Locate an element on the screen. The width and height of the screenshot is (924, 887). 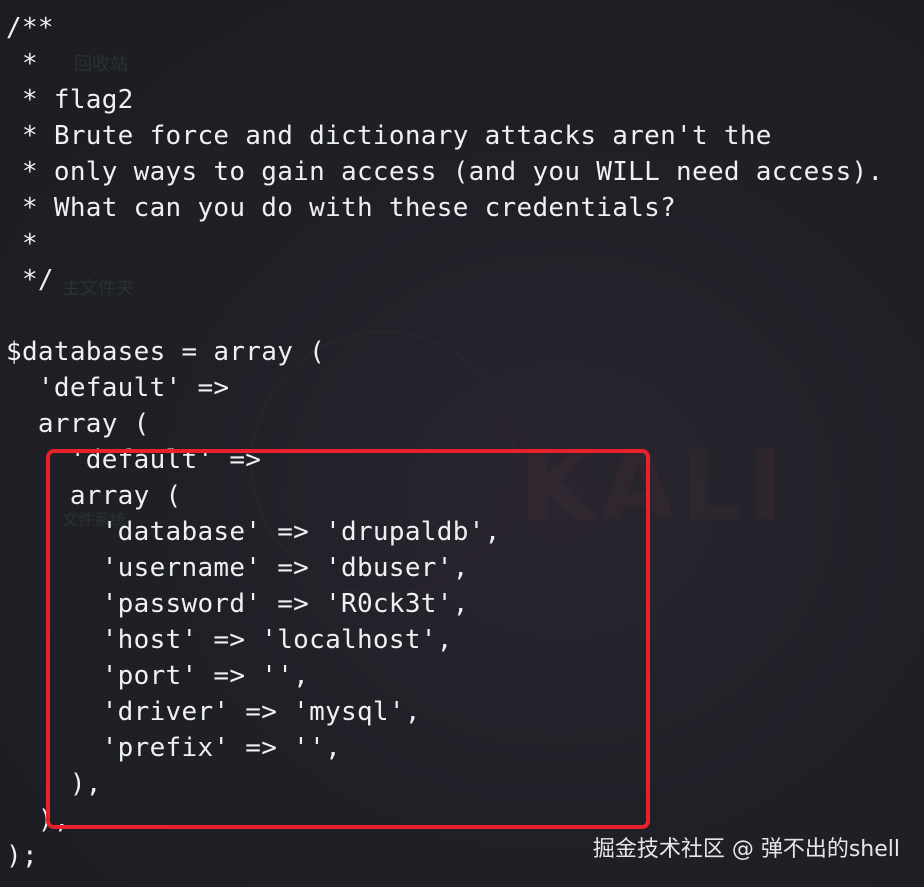
code-line: /** is located at coordinates (30, 28).